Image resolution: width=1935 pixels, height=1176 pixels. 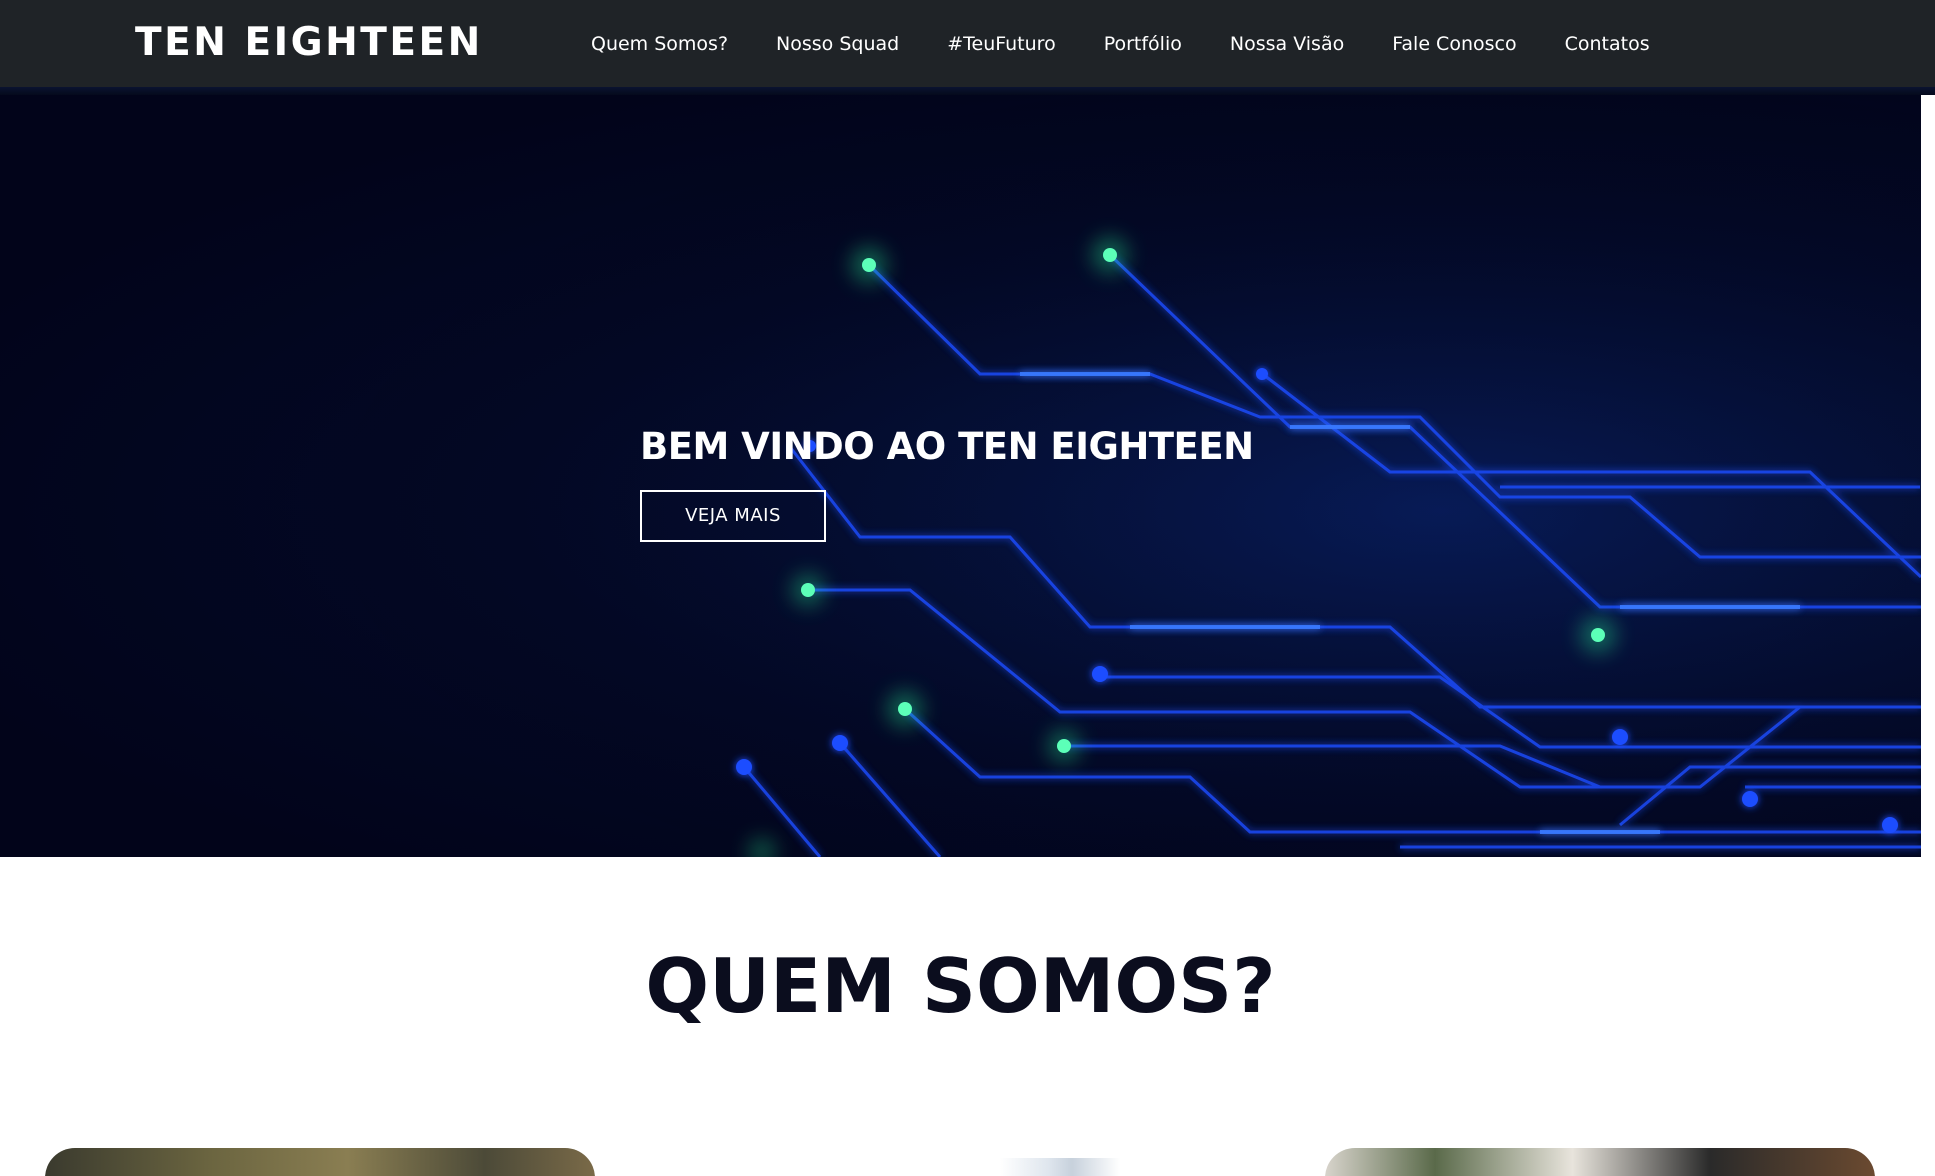 What do you see at coordinates (960, 986) in the screenshot?
I see `section-title-quem-somos: QUEM SOMOS?` at bounding box center [960, 986].